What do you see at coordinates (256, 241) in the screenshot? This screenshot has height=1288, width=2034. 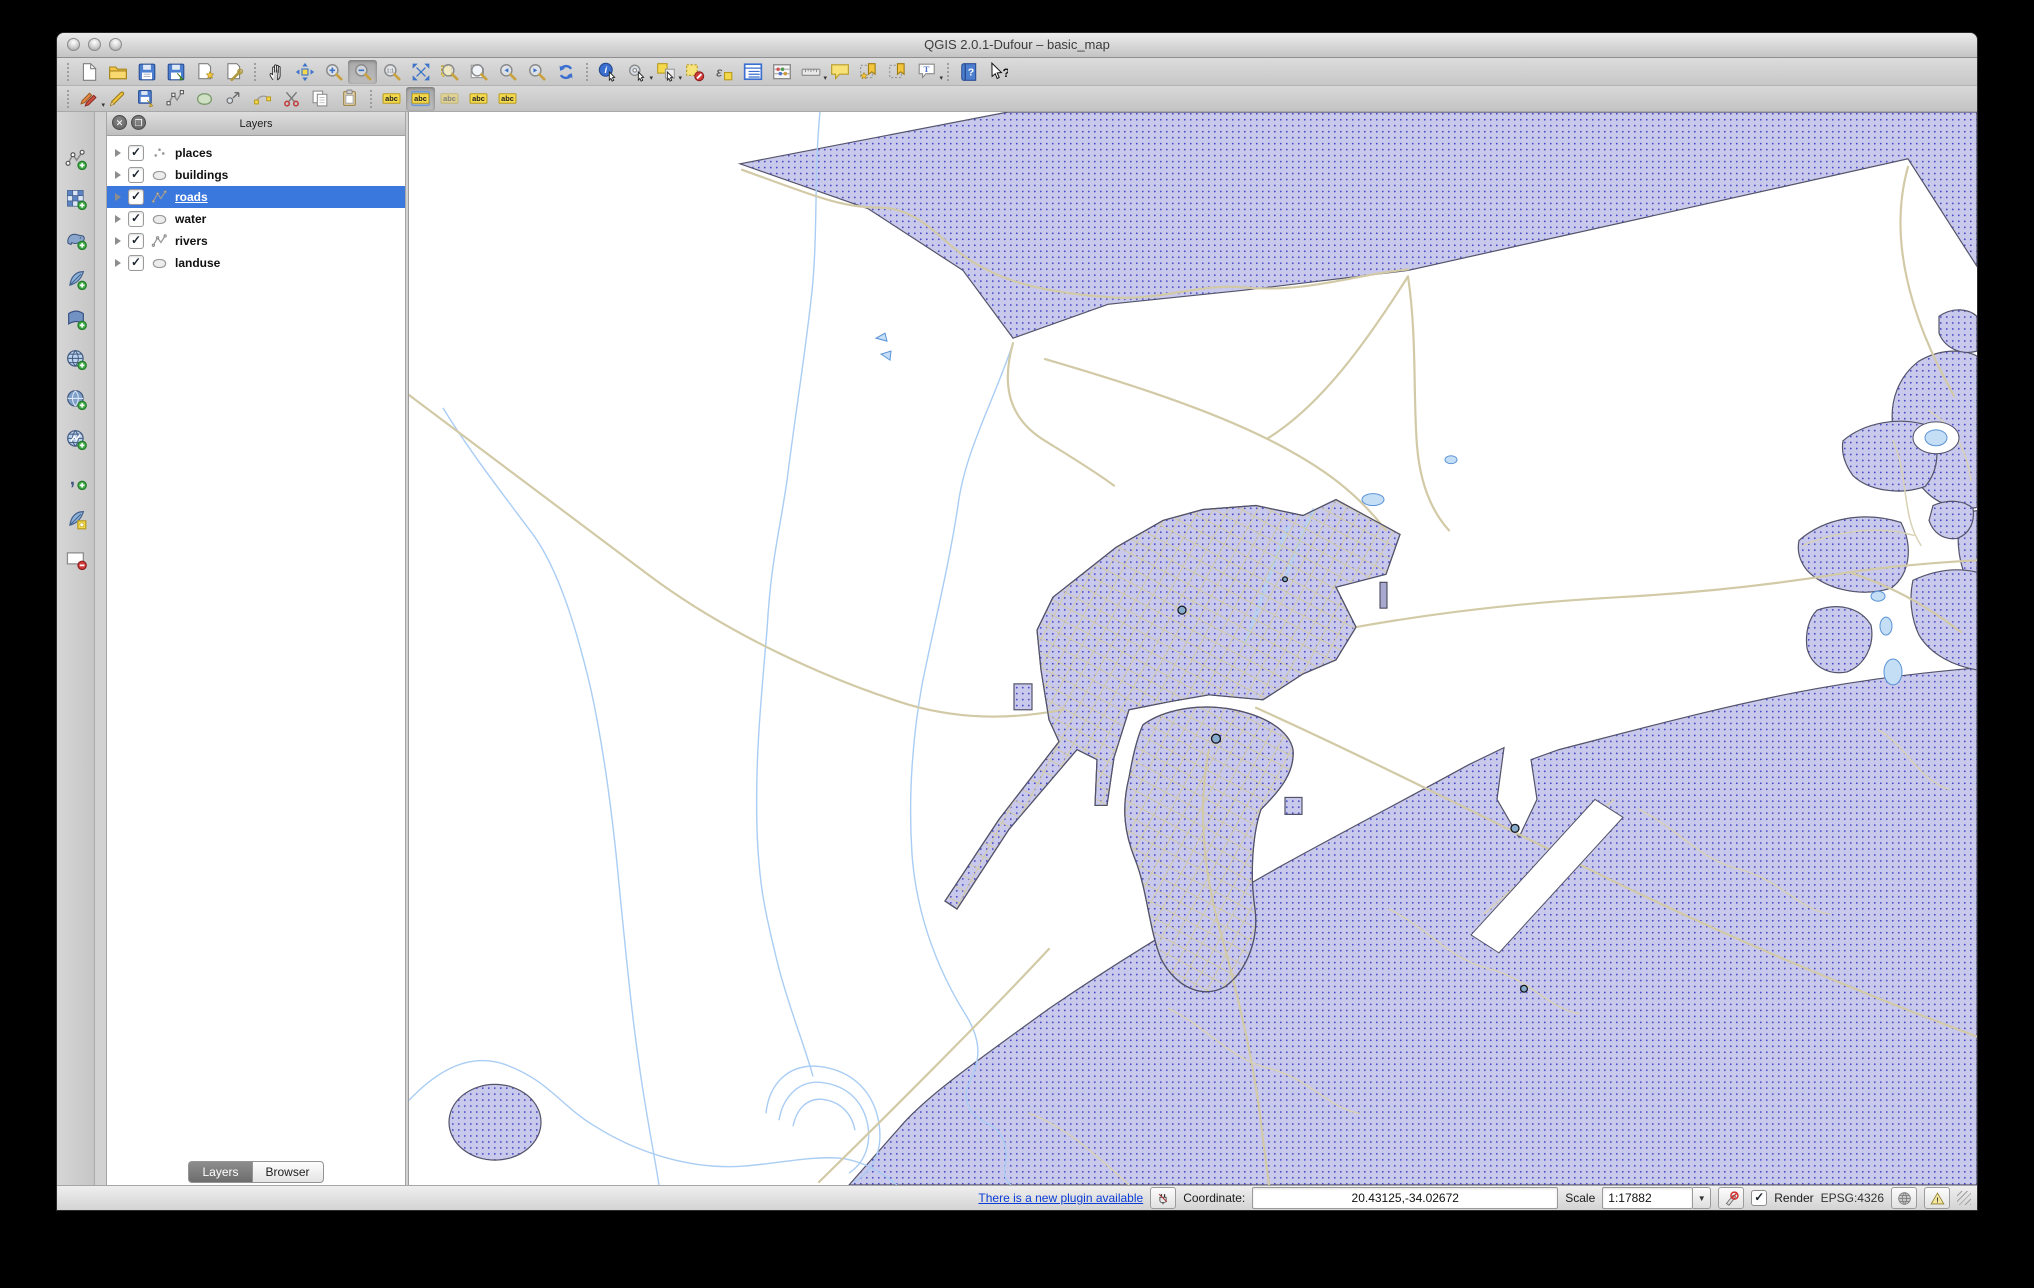 I see `layer-item-rivers: ✓ rivers` at bounding box center [256, 241].